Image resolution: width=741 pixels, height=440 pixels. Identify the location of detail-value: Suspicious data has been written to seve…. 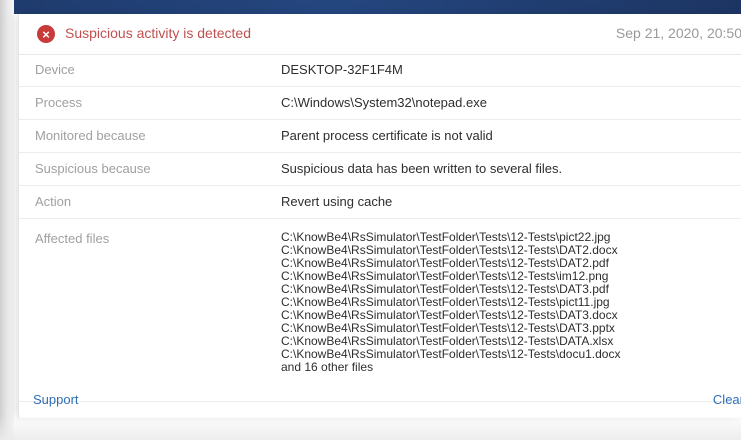
(422, 168).